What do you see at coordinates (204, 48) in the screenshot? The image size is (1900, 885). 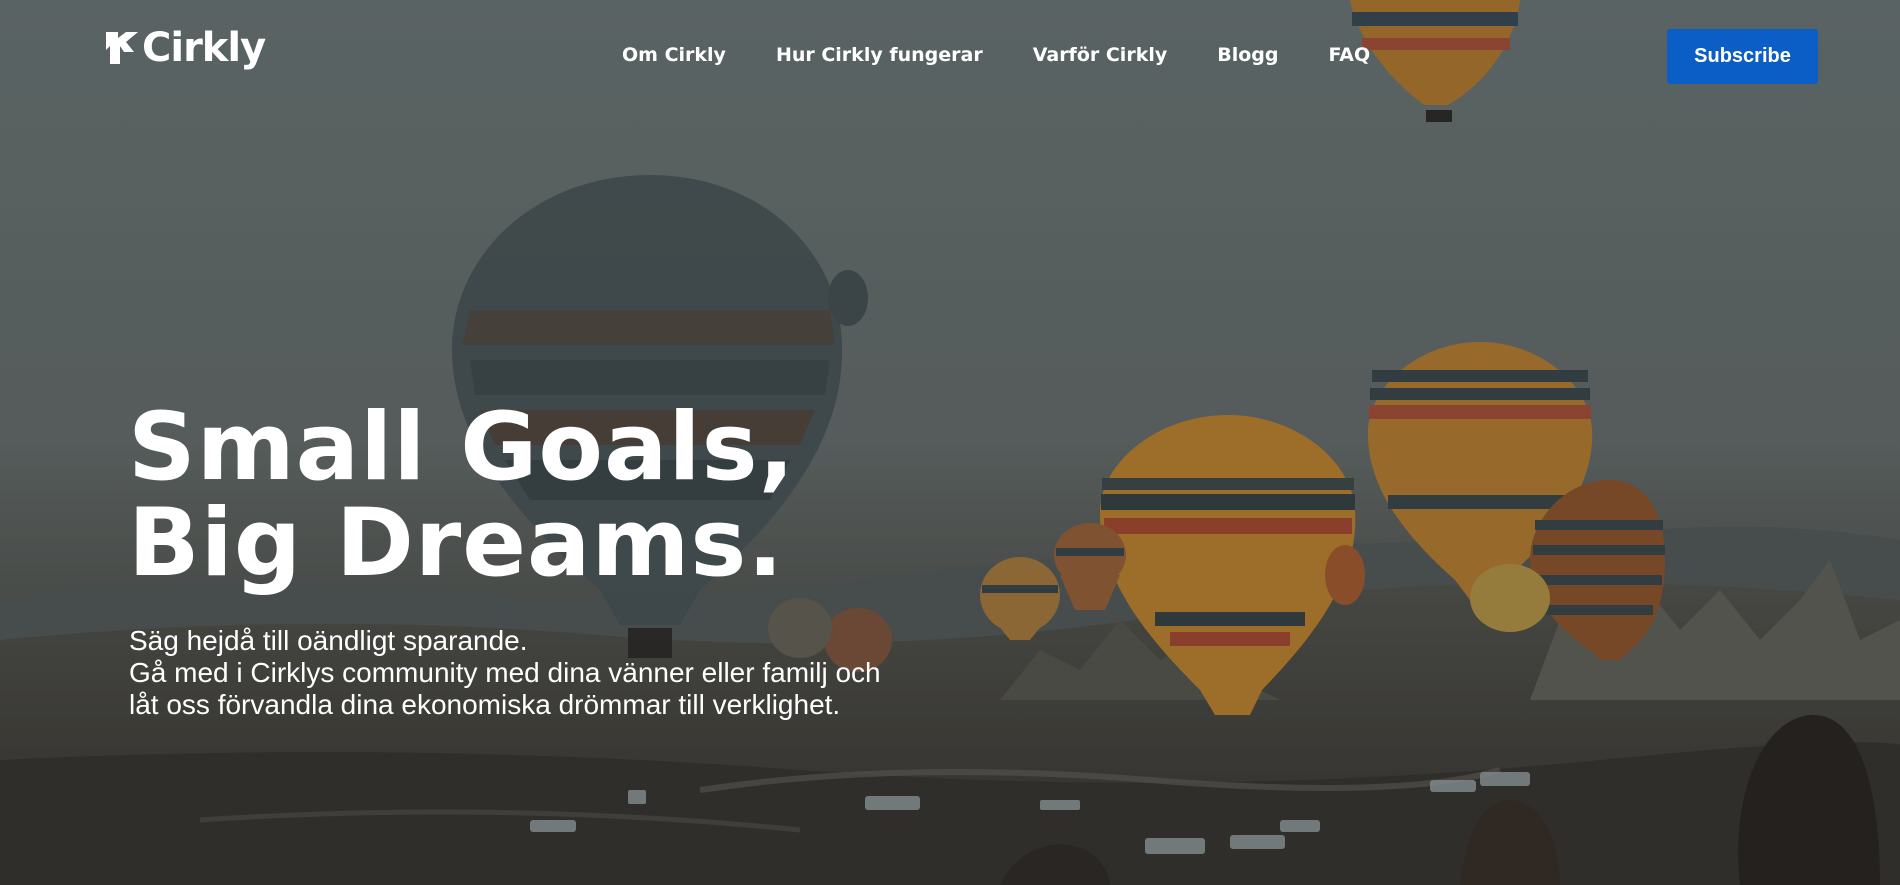 I see `logo-text: Cirkly` at bounding box center [204, 48].